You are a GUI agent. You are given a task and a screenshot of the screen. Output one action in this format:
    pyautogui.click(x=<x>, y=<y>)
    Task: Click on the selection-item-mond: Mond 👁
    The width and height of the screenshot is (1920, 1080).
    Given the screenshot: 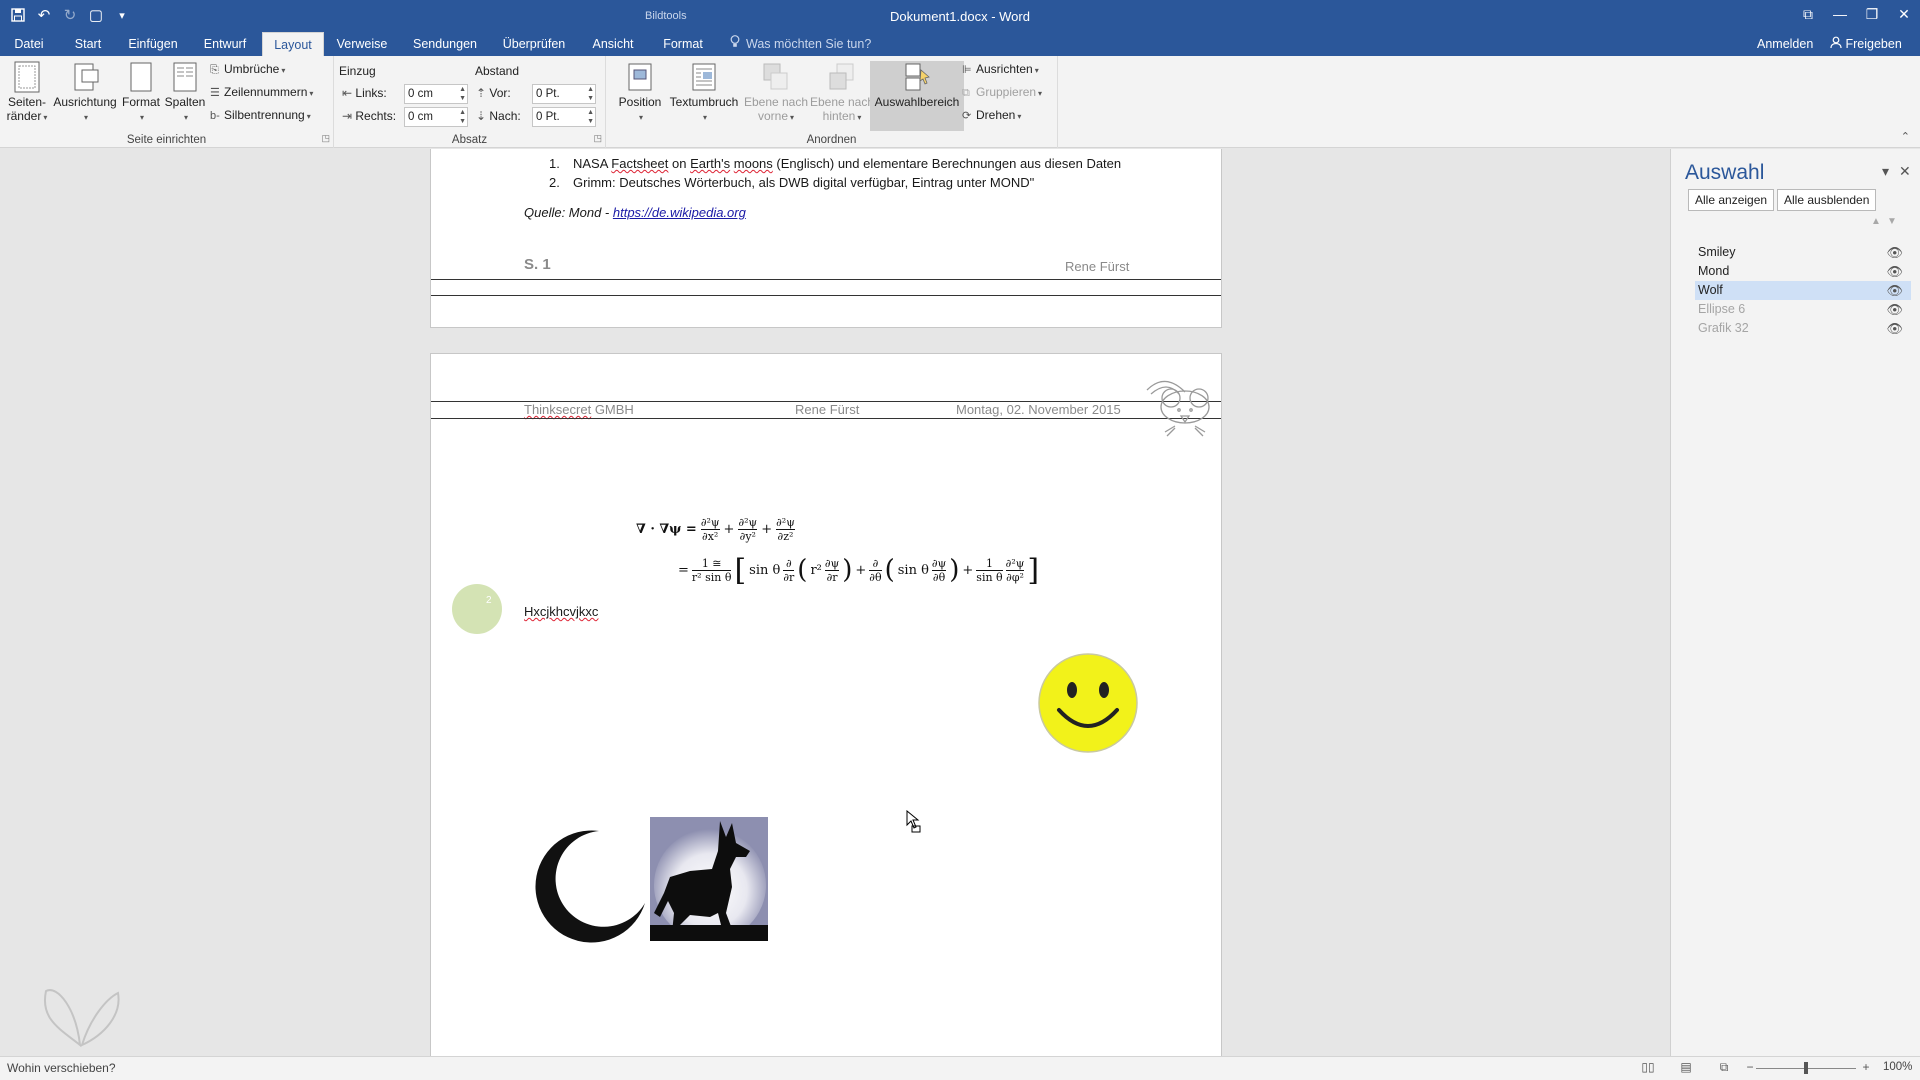 What is the action you would take?
    pyautogui.click(x=1803, y=271)
    